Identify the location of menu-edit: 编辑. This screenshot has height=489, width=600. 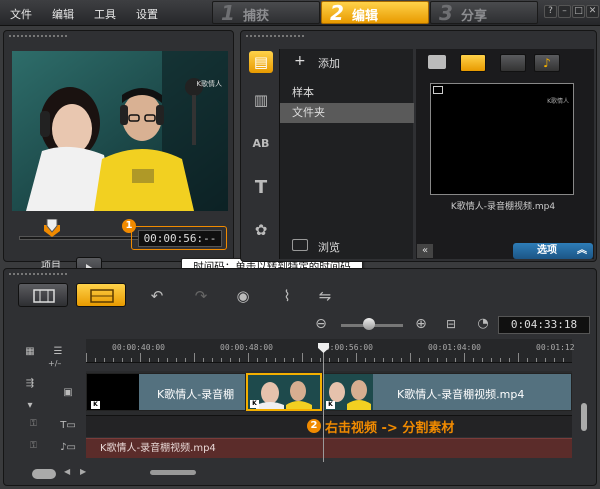
(63, 14).